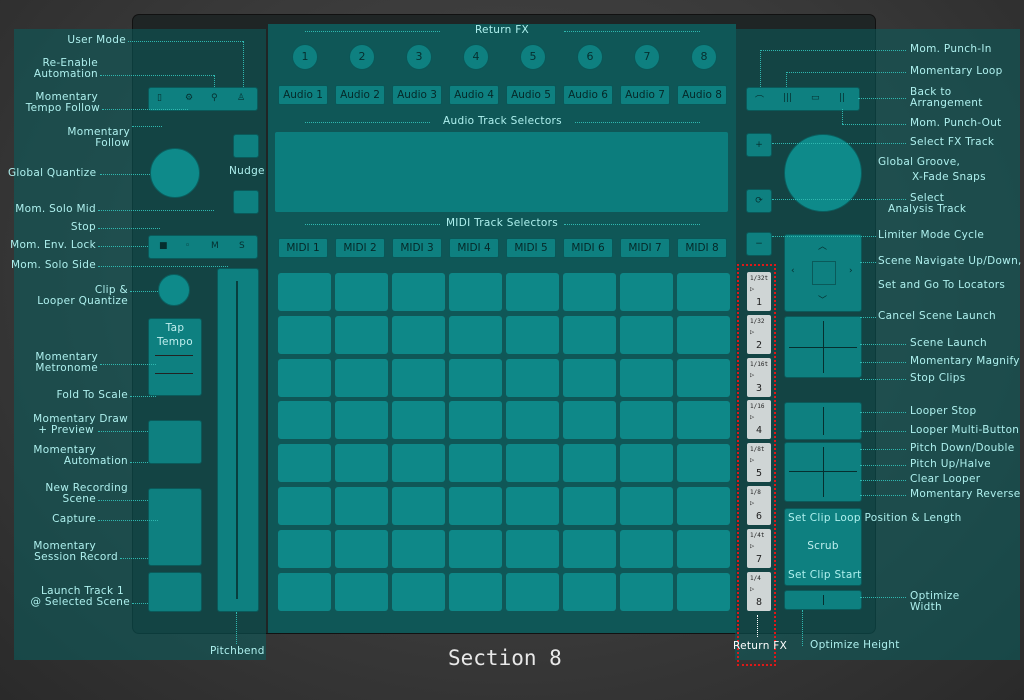  What do you see at coordinates (475, 463) in the screenshot?
I see `pad-r5-c4` at bounding box center [475, 463].